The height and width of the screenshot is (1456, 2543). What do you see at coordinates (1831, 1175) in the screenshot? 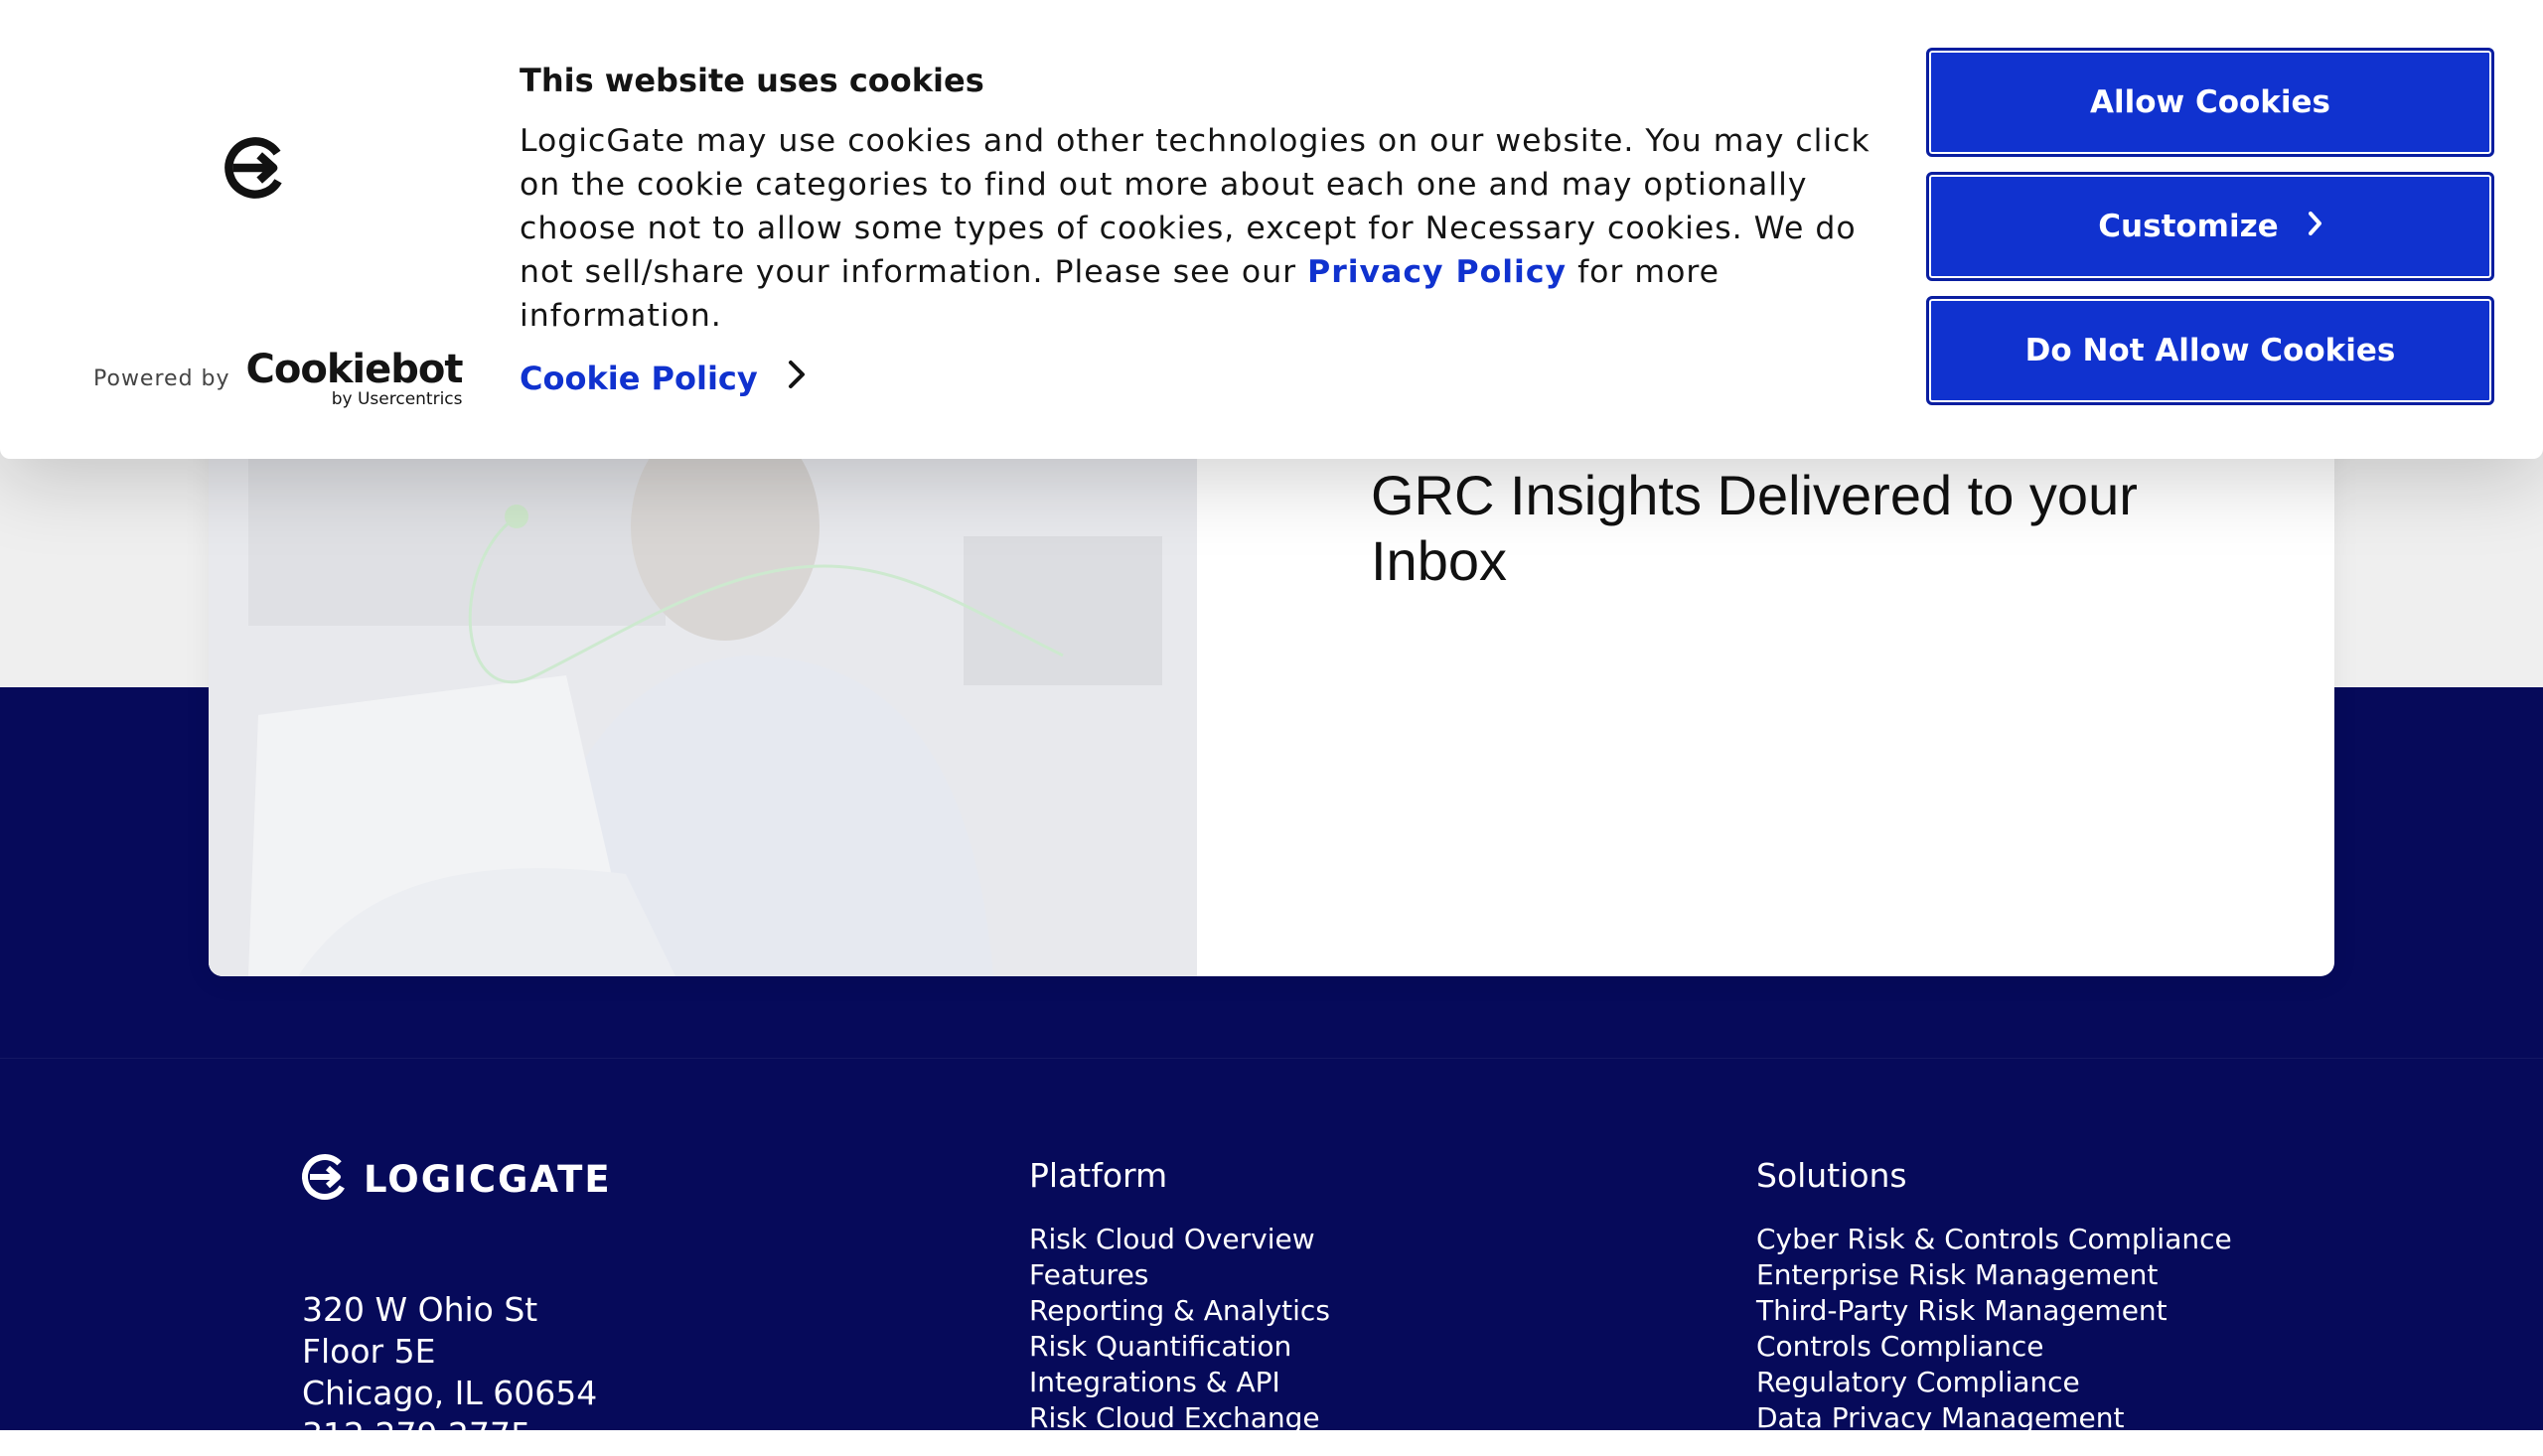
I see `footer-column-heading: Solutions` at bounding box center [1831, 1175].